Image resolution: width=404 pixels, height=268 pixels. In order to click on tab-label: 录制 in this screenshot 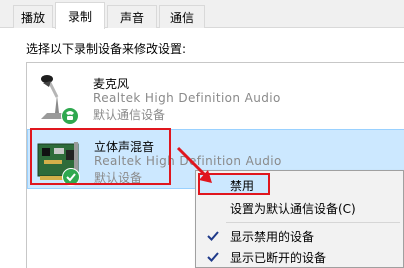, I will do `click(79, 16)`.